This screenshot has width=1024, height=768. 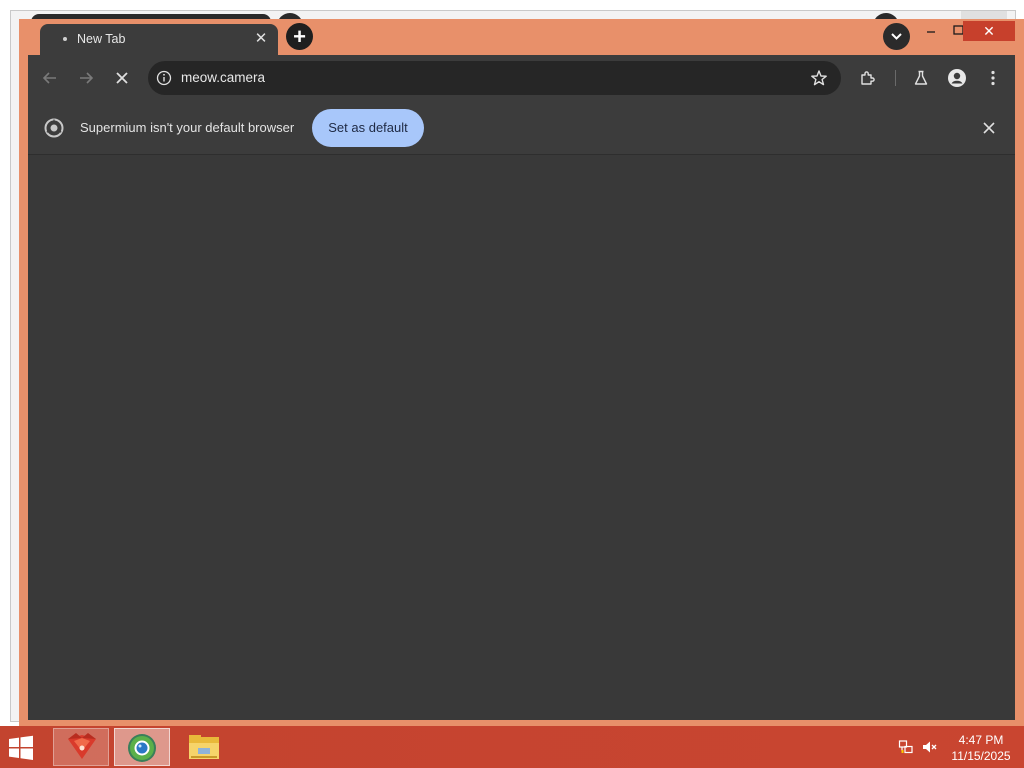 I want to click on puzzle-piece-icon, so click(x=868, y=78).